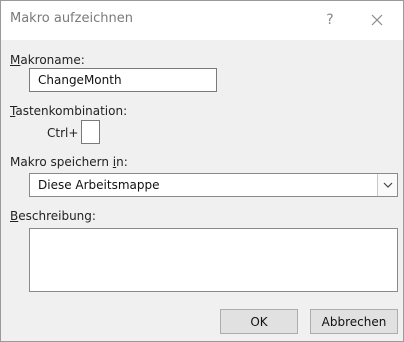 The image size is (404, 342). What do you see at coordinates (69, 111) in the screenshot?
I see `shortcut-label: Tastenkombination:` at bounding box center [69, 111].